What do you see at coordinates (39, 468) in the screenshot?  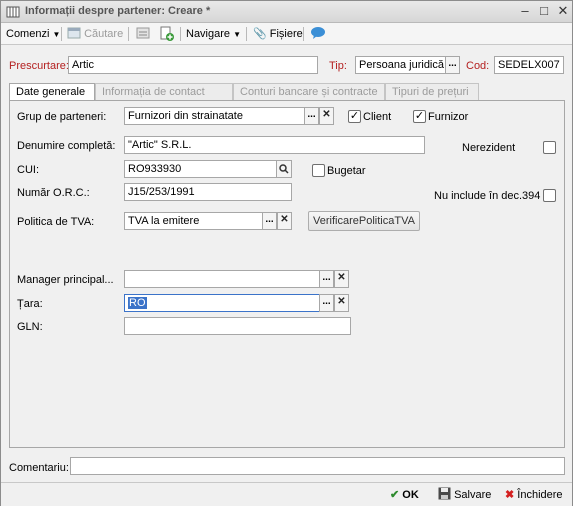 I see `comentariu-label: Comentariu:` at bounding box center [39, 468].